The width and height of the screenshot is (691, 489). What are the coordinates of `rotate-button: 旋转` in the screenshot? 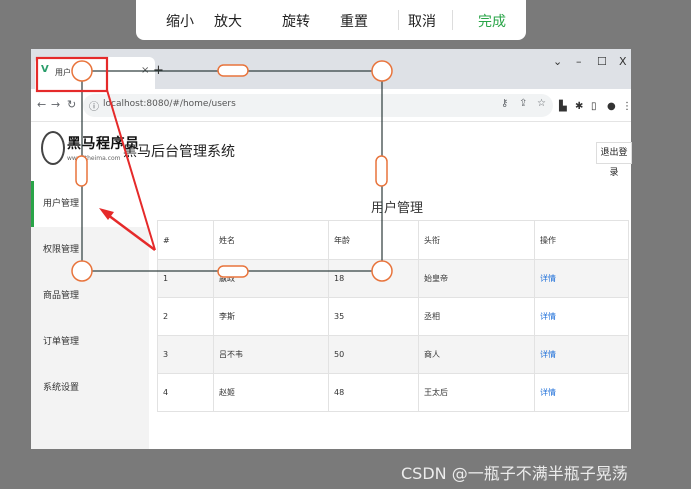 It's located at (296, 21).